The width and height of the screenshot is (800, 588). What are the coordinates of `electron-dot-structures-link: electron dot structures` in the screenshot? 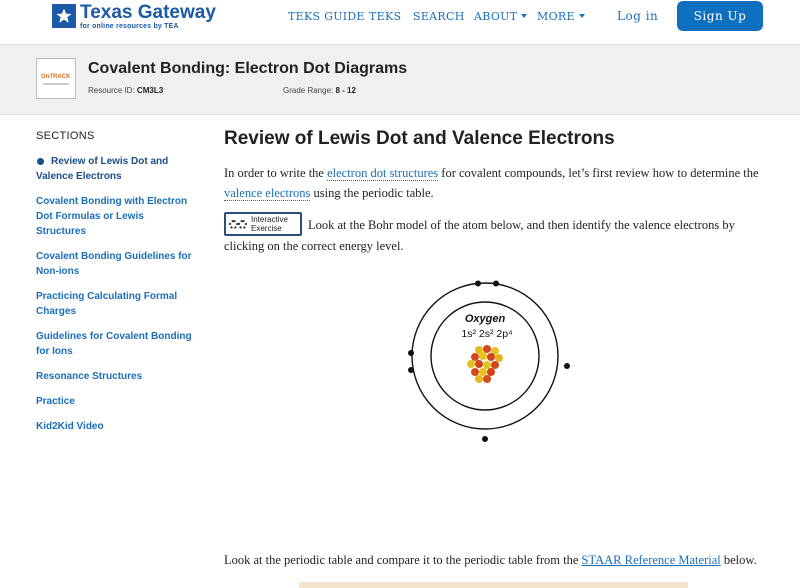 It's located at (383, 173).